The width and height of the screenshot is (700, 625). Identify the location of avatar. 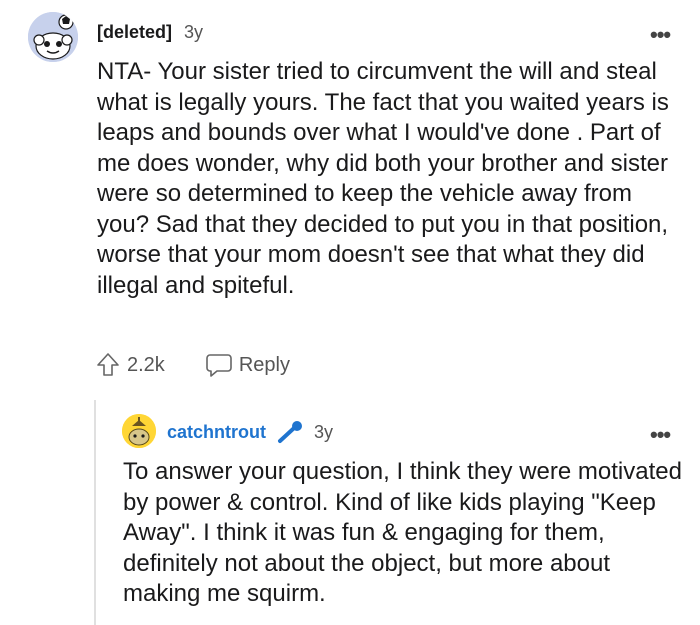
(53, 37).